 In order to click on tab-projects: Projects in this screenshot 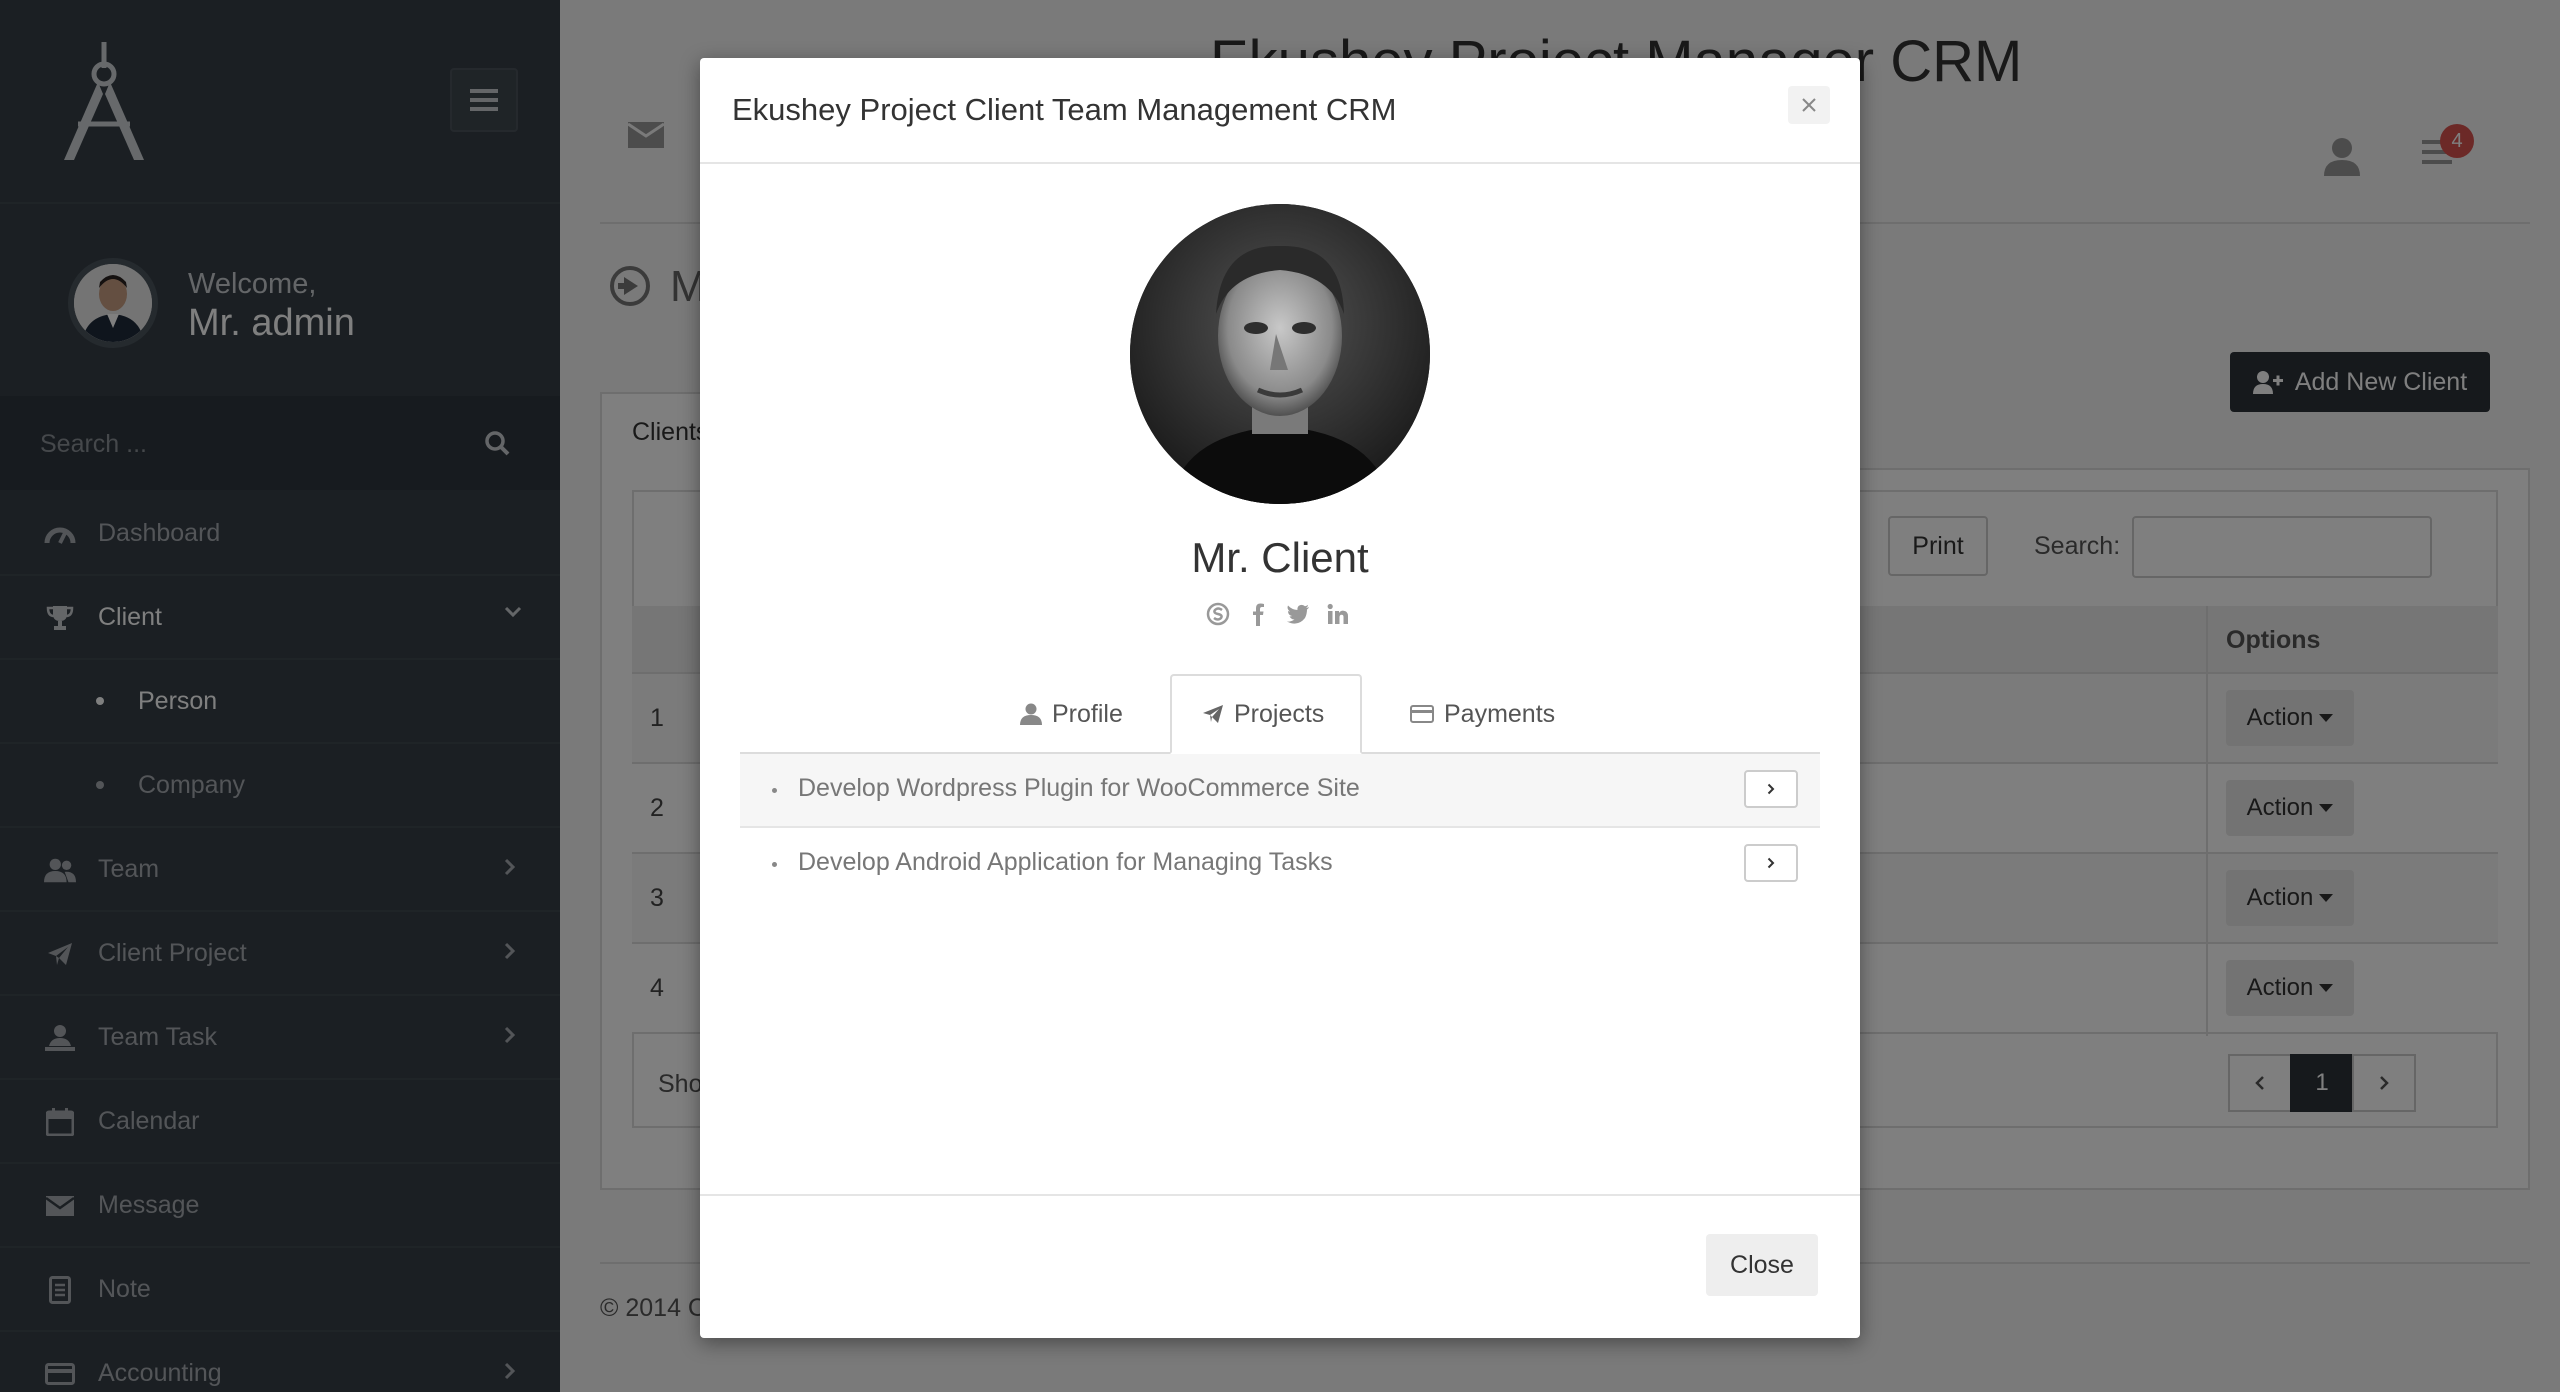, I will do `click(1266, 714)`.